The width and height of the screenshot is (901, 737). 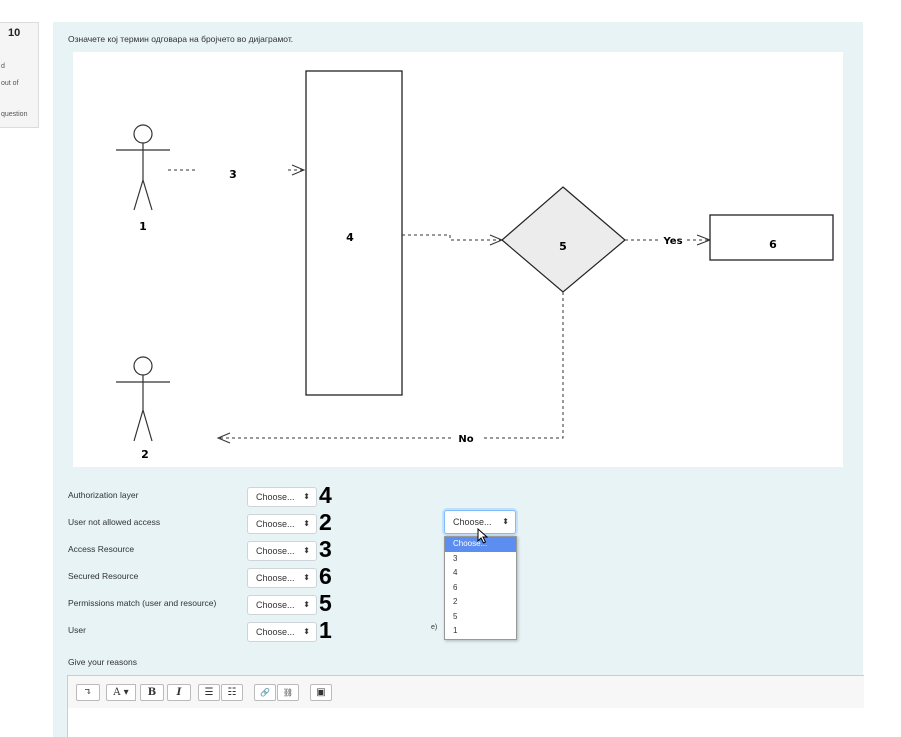 I want to click on hidden-label-fragment: e), so click(x=434, y=627).